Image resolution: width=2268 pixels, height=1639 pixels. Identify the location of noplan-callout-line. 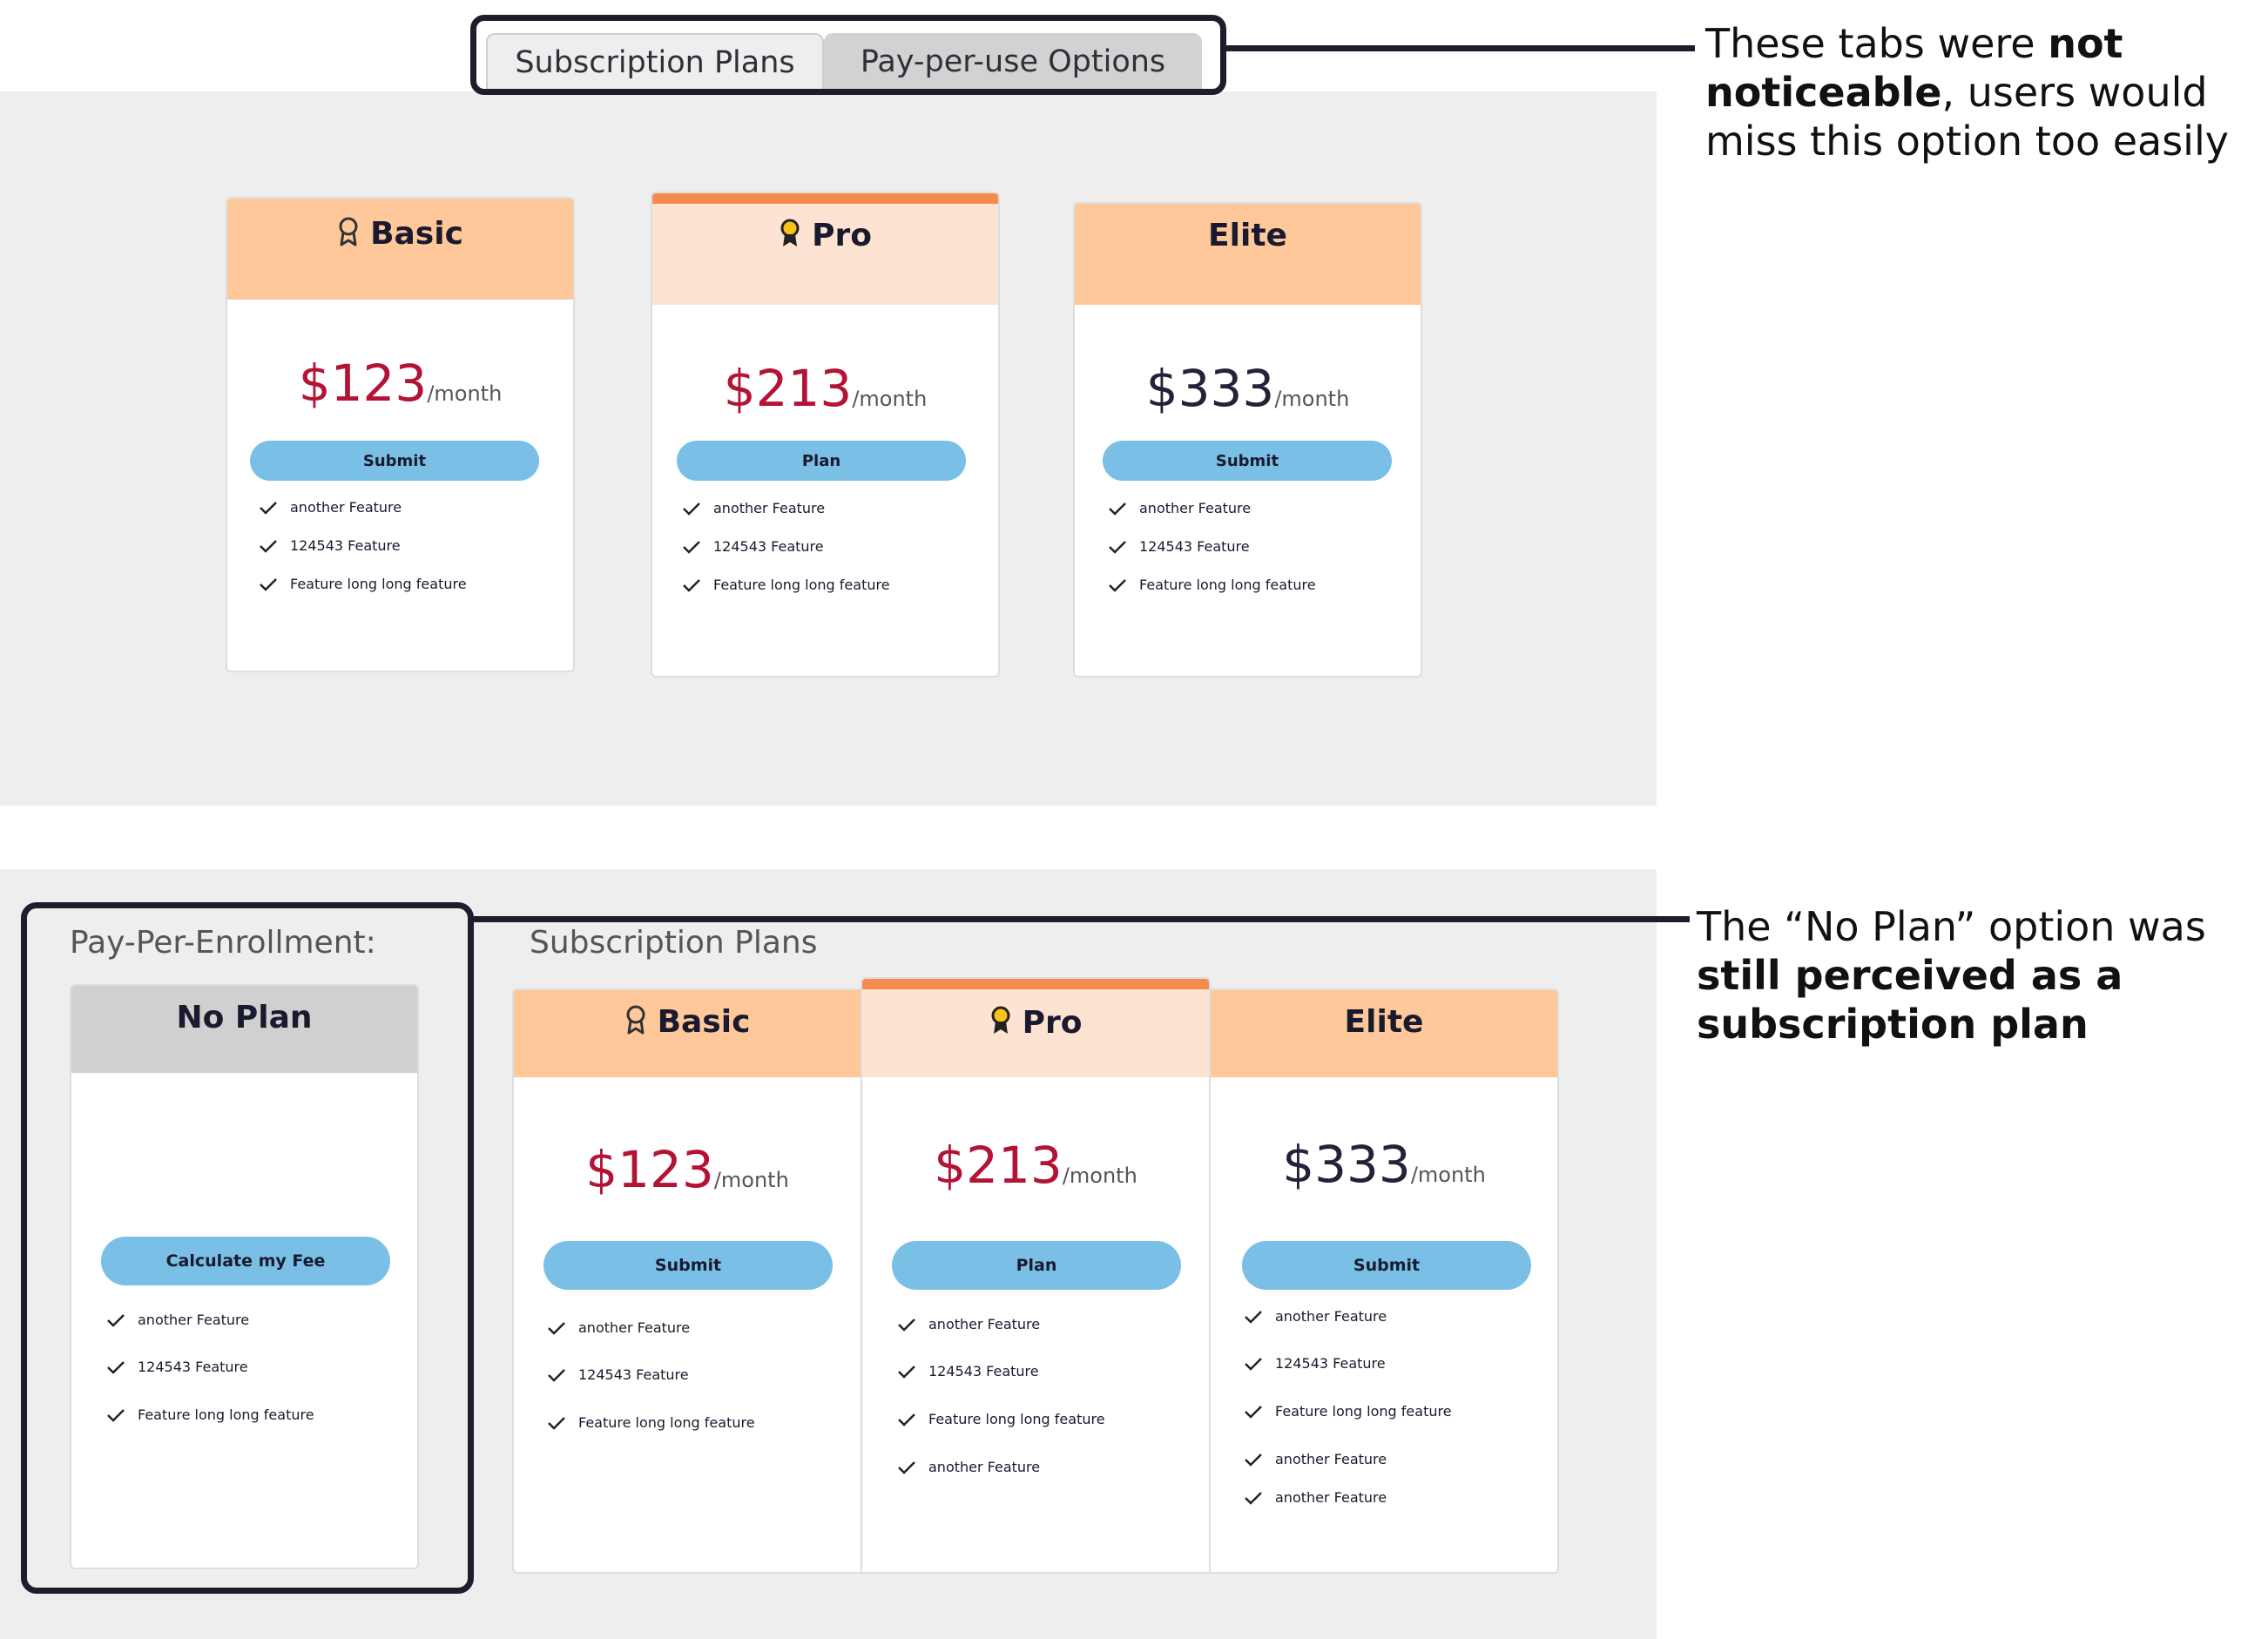
(1082, 919).